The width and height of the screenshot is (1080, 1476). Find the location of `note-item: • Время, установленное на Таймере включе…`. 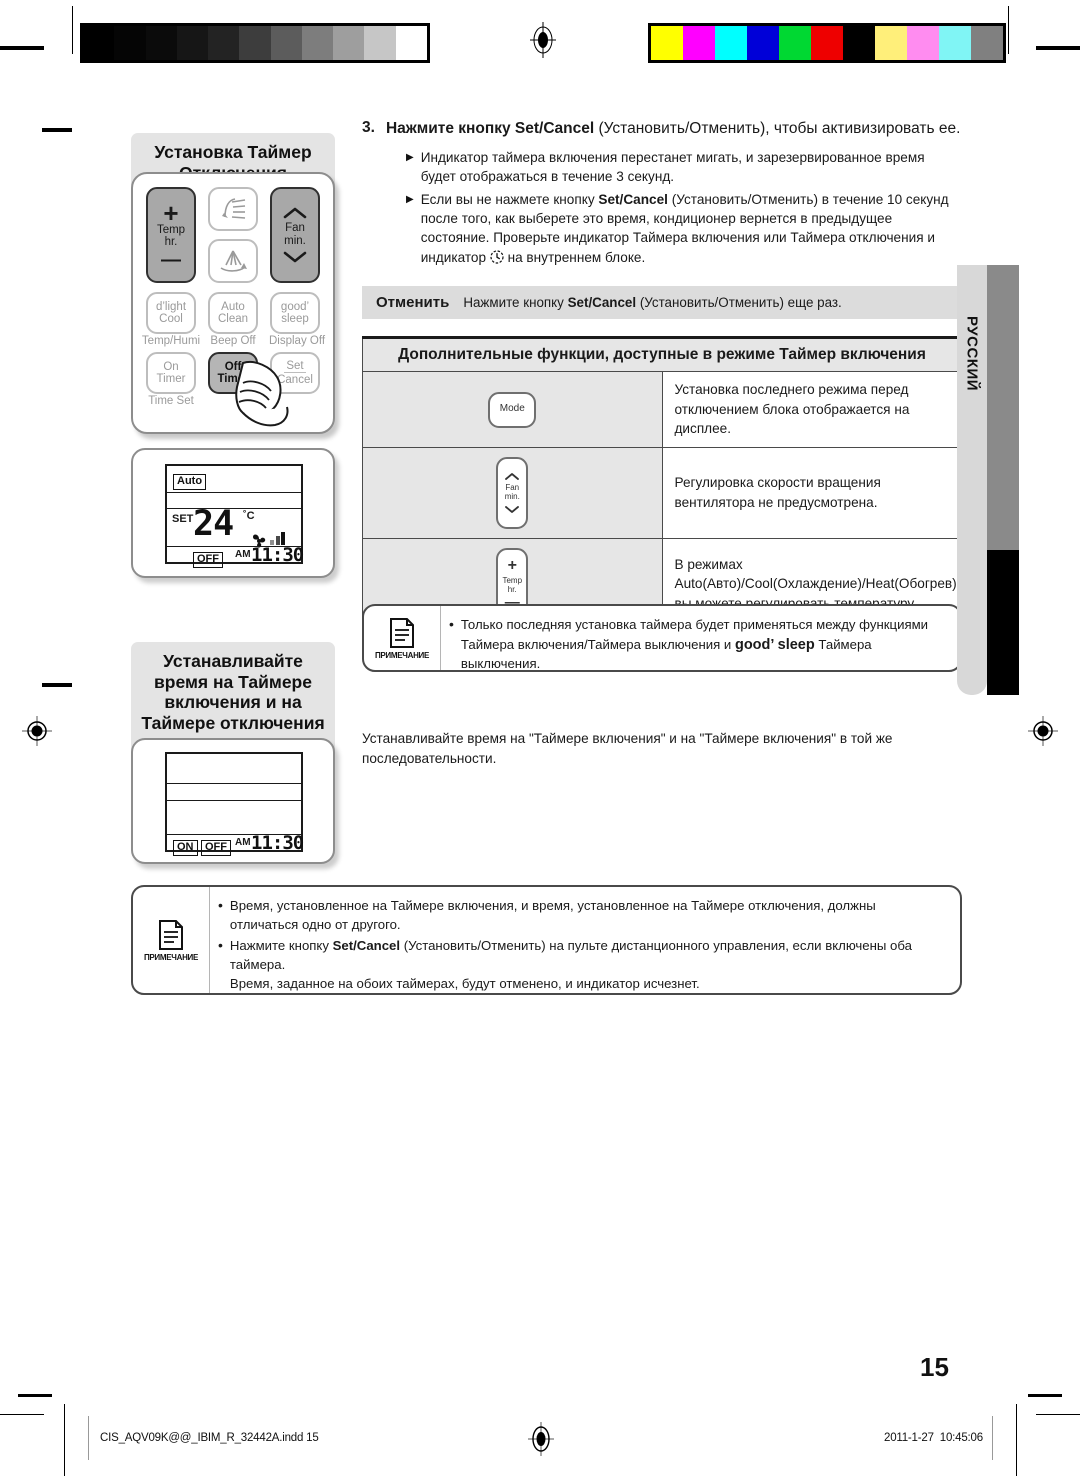

note-item: • Время, установленное на Таймере включе… is located at coordinates (582, 915).